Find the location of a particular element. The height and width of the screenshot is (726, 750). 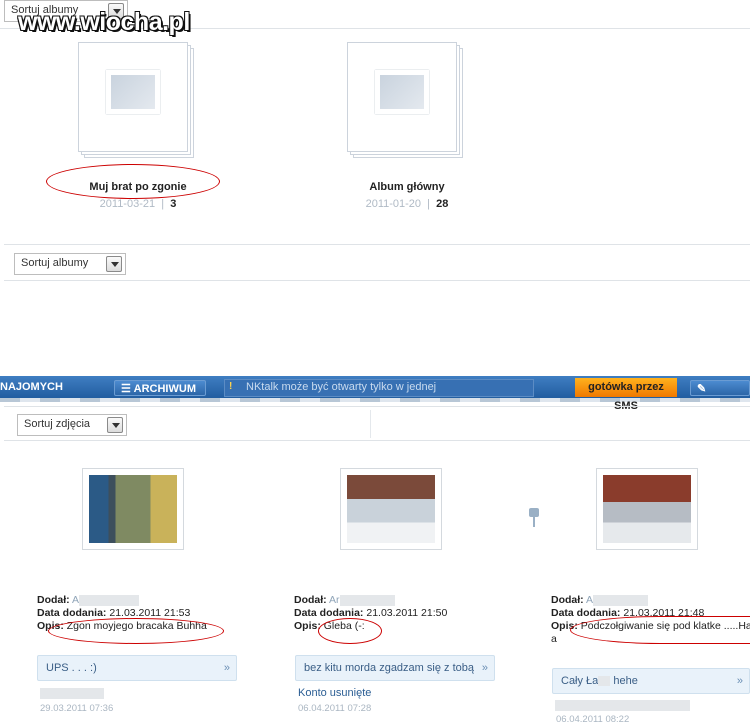

nav-friends: NAJOMYCH is located at coordinates (31, 387).